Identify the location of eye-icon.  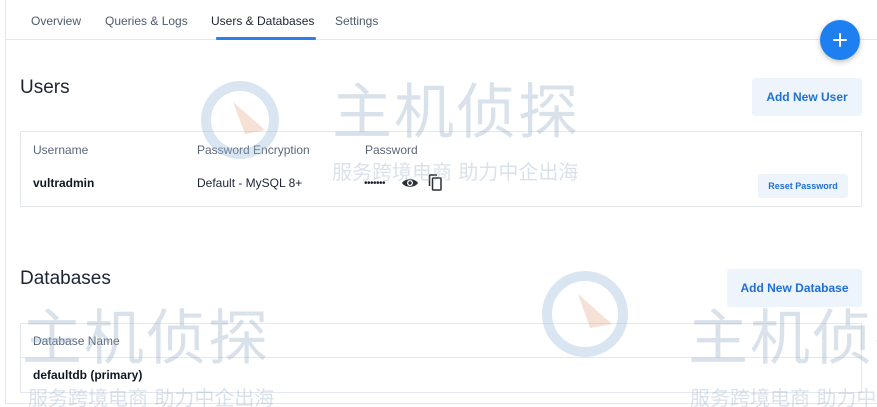
(410, 183).